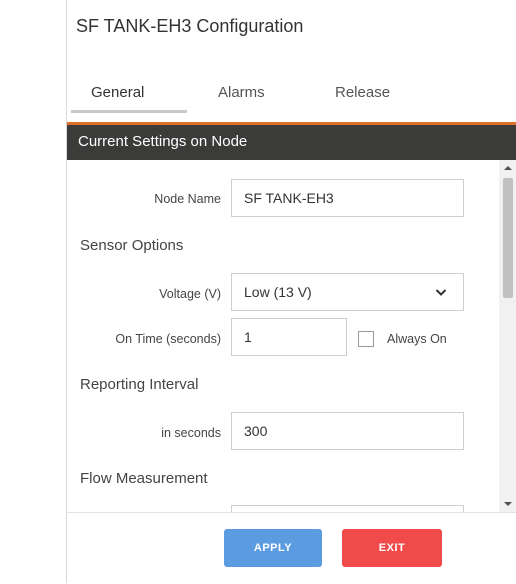 The height and width of the screenshot is (584, 516). What do you see at coordinates (117, 92) in the screenshot?
I see `tab-general: General` at bounding box center [117, 92].